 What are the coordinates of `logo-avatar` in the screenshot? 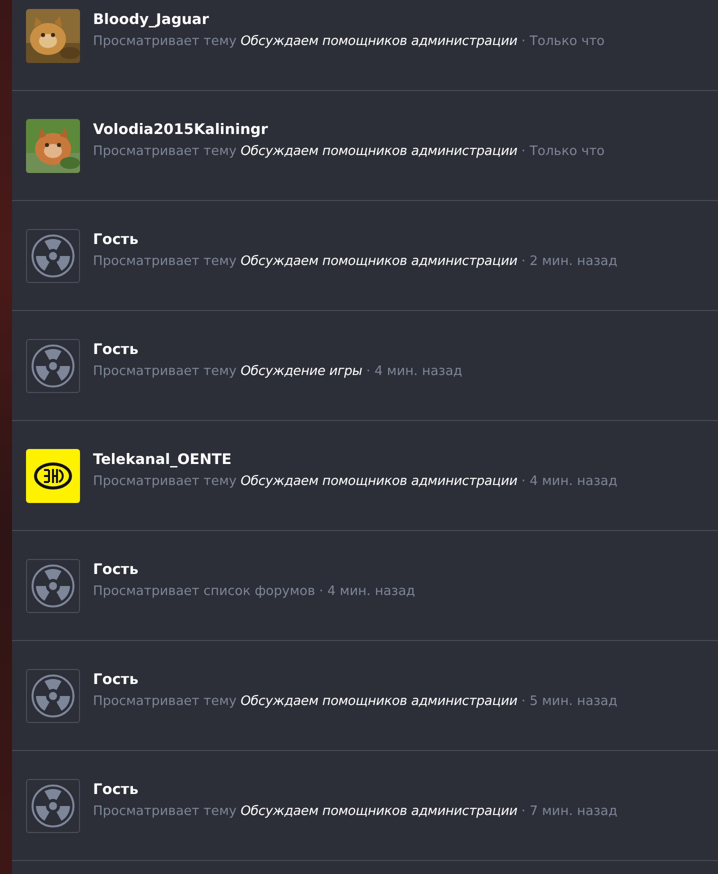 It's located at (53, 476).